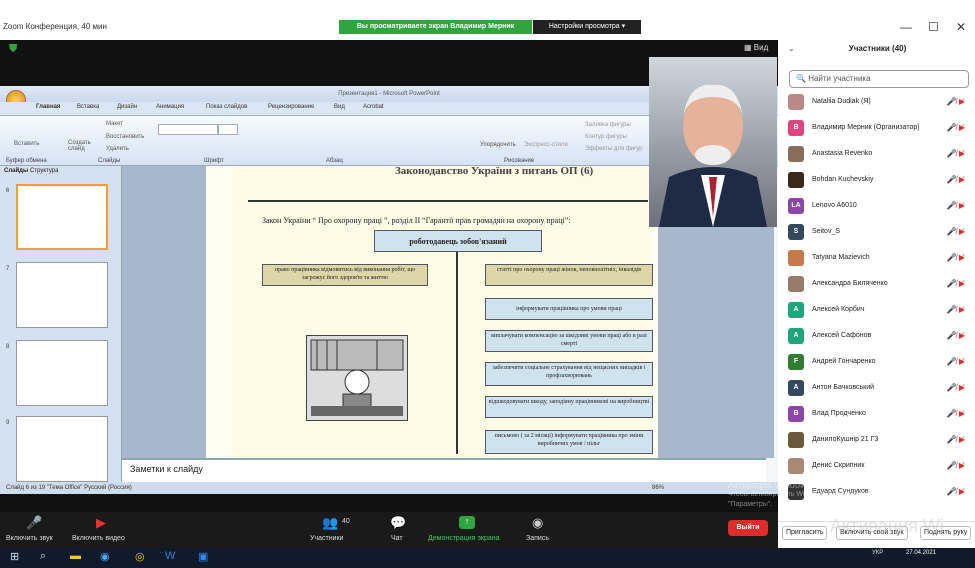 This screenshot has width=975, height=568. What do you see at coordinates (48, 107) in the screenshot?
I see `tab-home: Главная` at bounding box center [48, 107].